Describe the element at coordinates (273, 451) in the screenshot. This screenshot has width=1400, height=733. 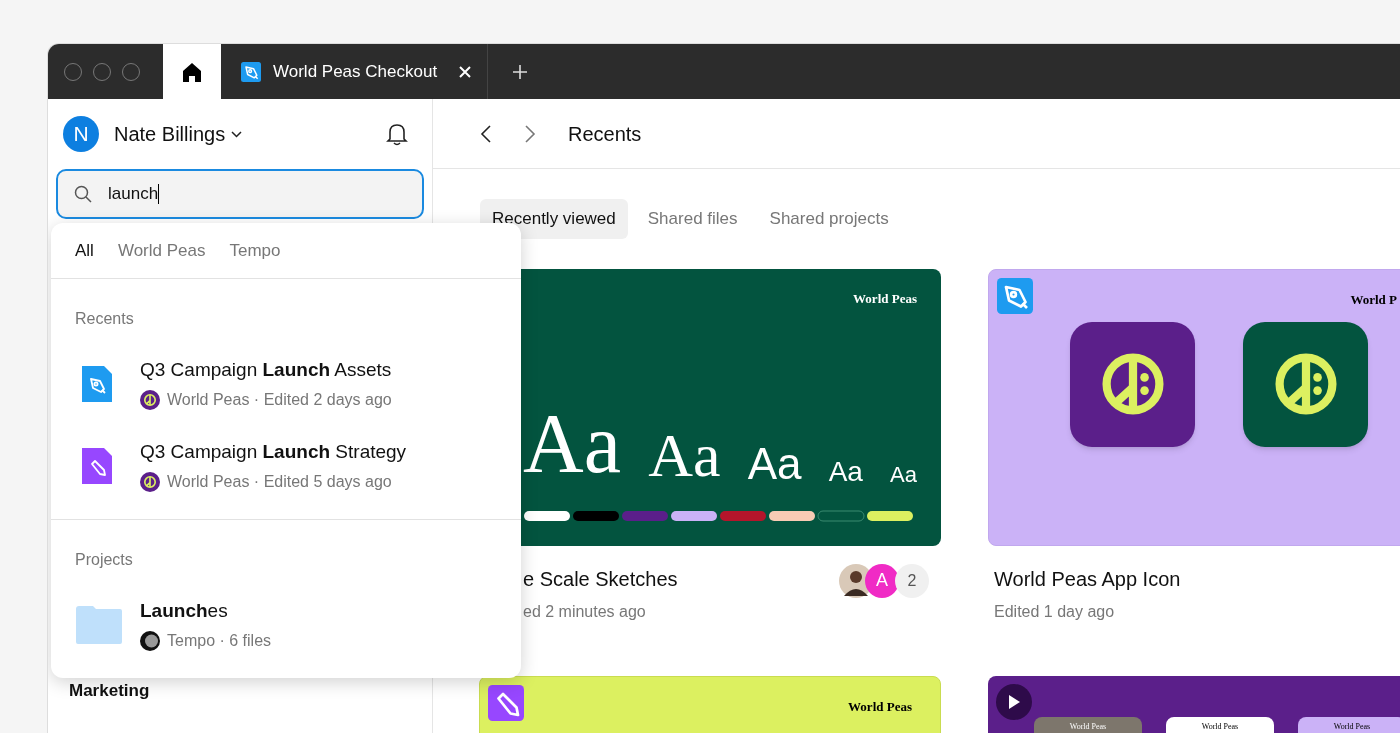
I see `result-title: Q3 Campaign Launch Strategy` at that location.